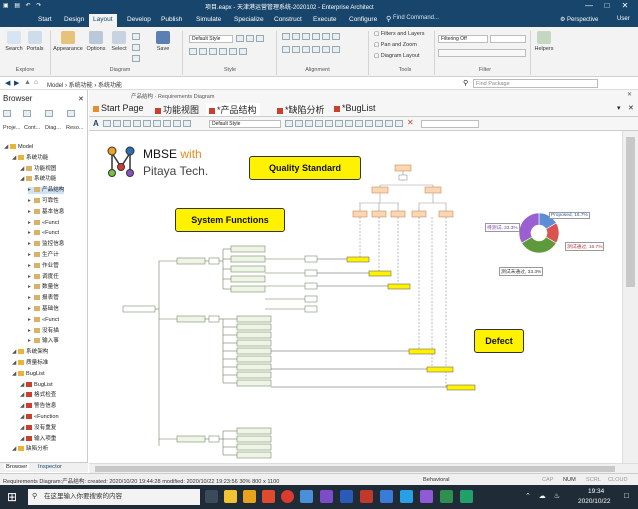  I want to click on line-width-icon, so click(223, 51).